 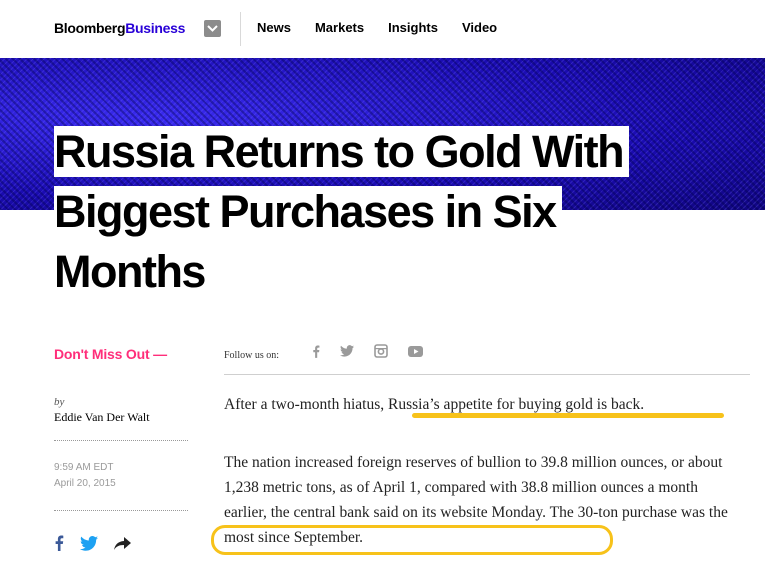 I want to click on nav-markets: Markets, so click(x=339, y=27).